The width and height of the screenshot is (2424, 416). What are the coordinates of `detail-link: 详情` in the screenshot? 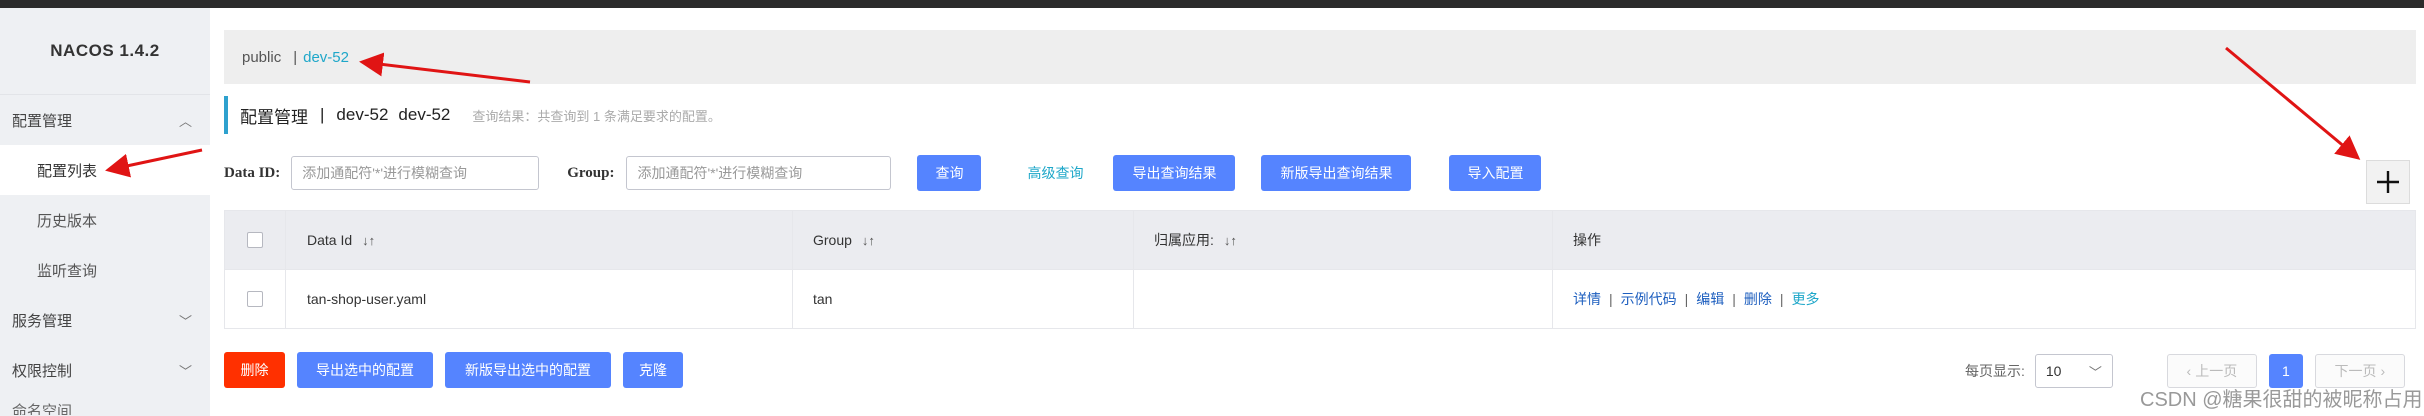 It's located at (1587, 299).